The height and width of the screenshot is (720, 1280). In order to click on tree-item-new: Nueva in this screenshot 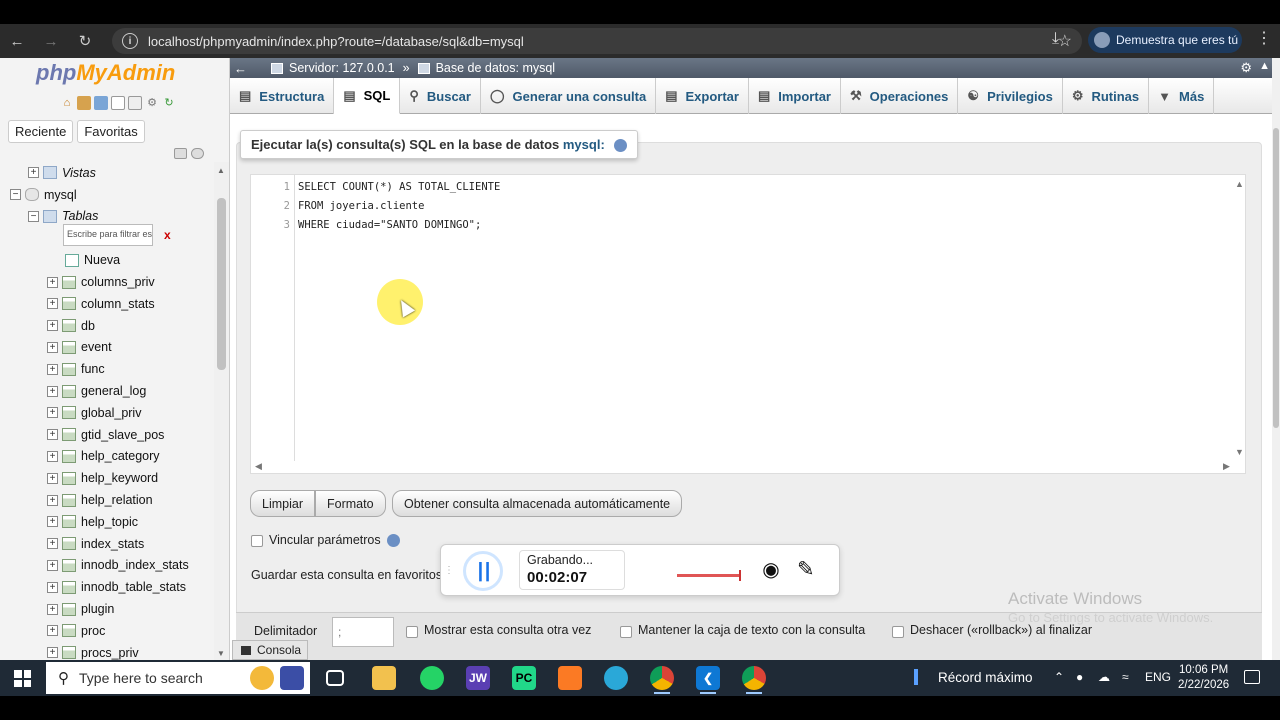, I will do `click(107, 260)`.